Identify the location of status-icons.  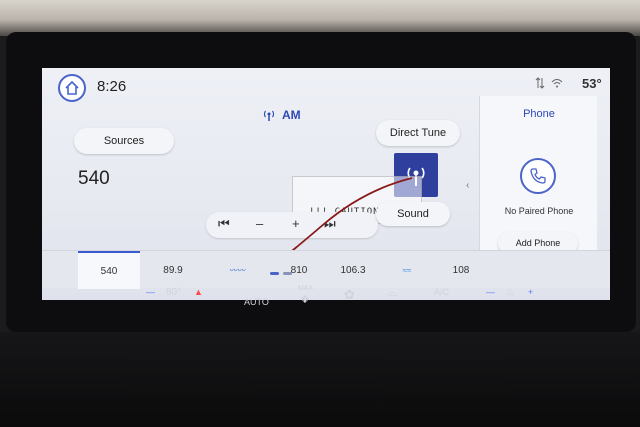
(549, 83).